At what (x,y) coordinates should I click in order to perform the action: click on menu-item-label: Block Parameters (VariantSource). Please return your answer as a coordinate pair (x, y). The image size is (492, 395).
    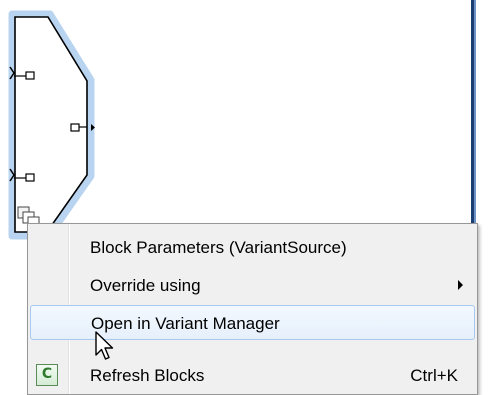
    Looking at the image, I should click on (218, 247).